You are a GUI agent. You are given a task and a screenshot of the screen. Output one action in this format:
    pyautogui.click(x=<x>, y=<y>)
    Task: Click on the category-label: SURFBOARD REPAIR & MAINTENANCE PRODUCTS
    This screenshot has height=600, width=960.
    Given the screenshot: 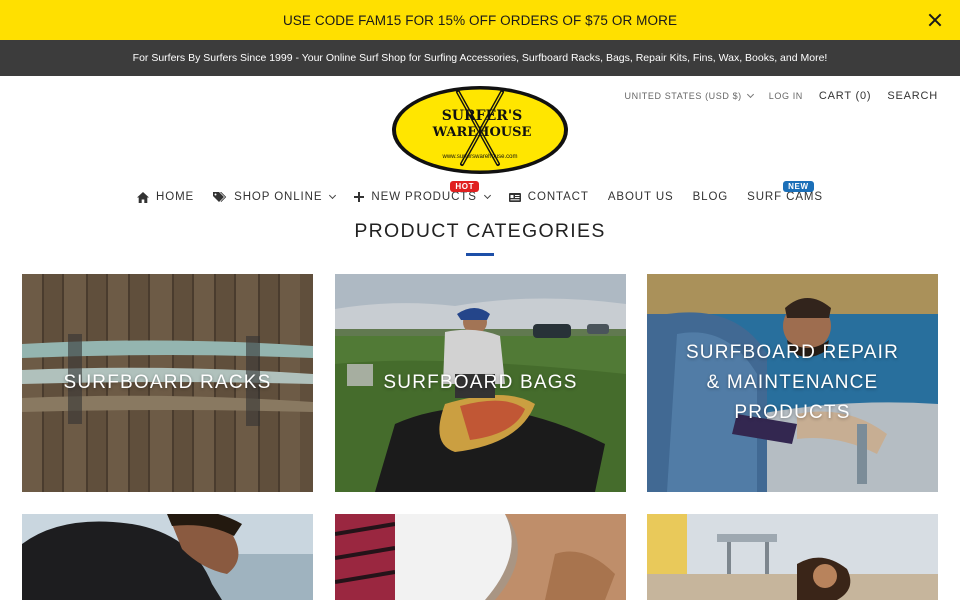 What is the action you would take?
    pyautogui.click(x=792, y=382)
    